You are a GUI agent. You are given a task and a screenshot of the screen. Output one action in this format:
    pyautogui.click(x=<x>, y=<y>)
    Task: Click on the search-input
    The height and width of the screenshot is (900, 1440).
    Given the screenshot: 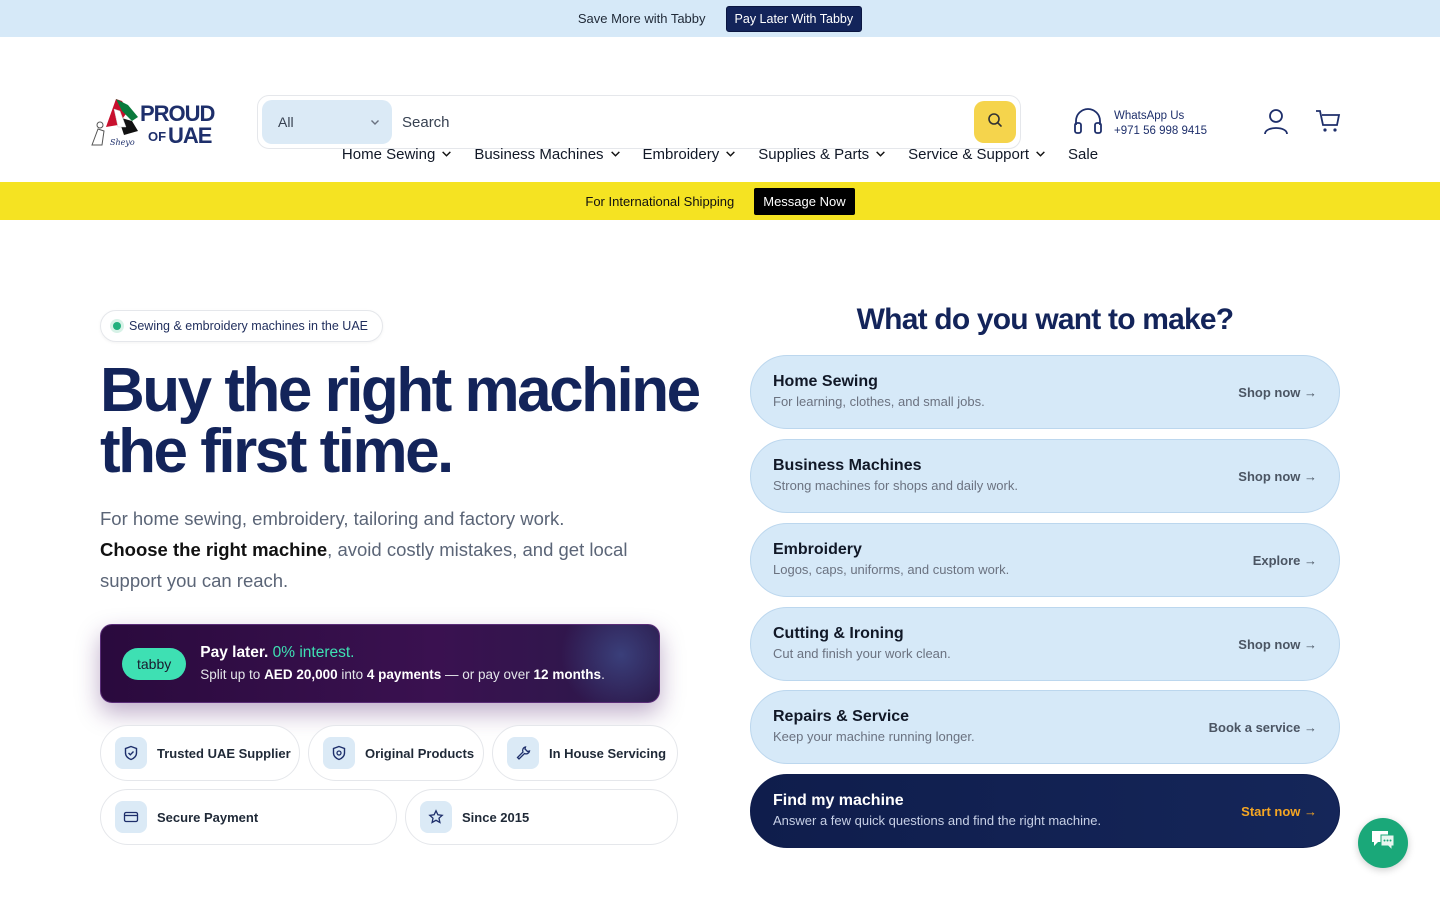 What is the action you would take?
    pyautogui.click(x=683, y=122)
    